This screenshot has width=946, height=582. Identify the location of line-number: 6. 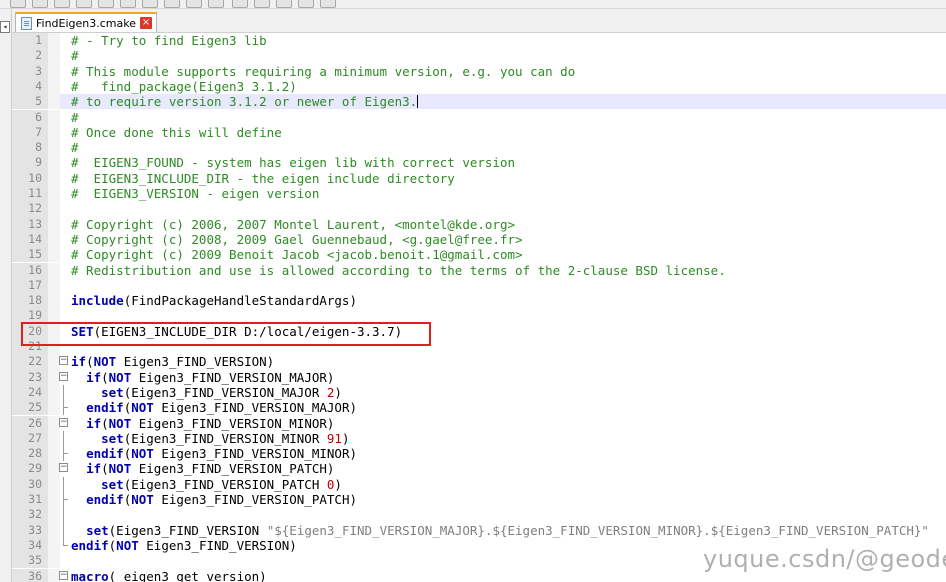
(30, 117).